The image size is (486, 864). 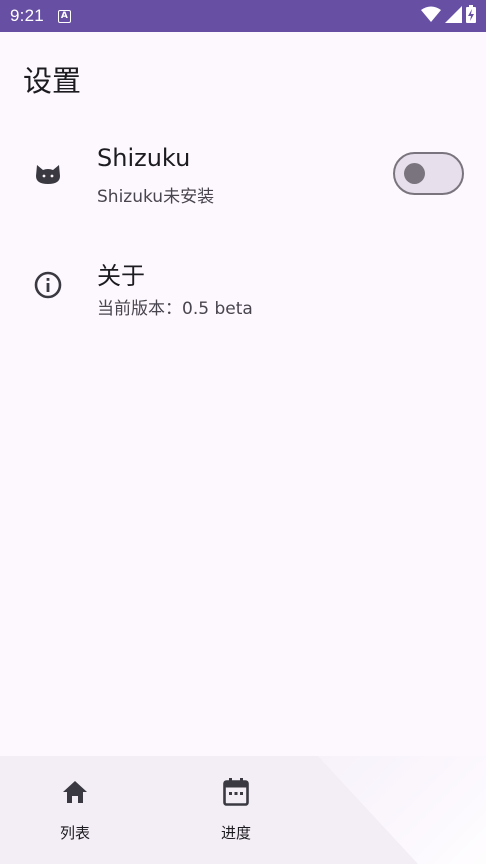 What do you see at coordinates (75, 810) in the screenshot?
I see `nav-item-list: 列表` at bounding box center [75, 810].